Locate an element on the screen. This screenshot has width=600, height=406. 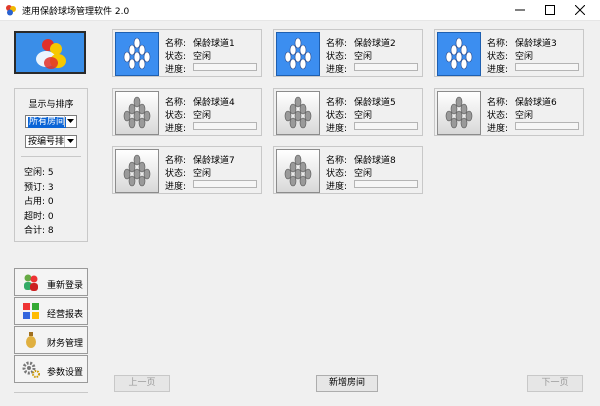
title-bar: 速用保龄球场管理软件 2.0 is located at coordinates (300, 10).